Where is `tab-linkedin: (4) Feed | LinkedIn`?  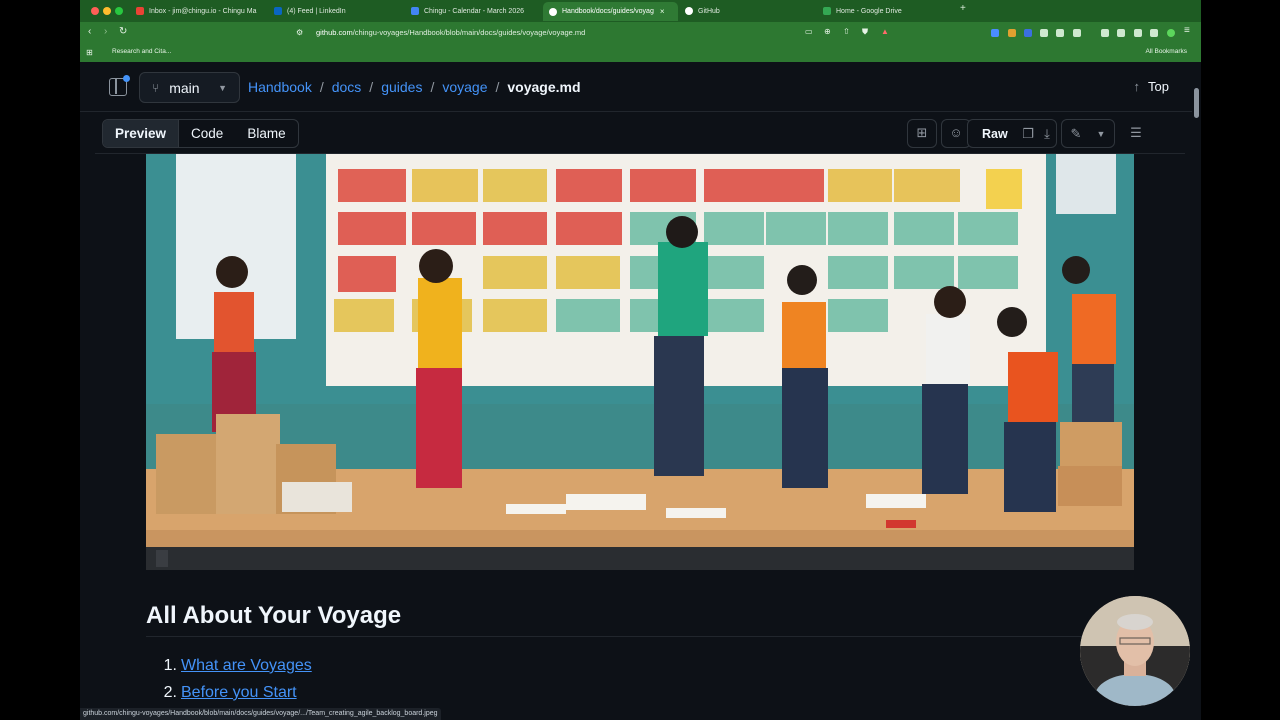 tab-linkedin: (4) Feed | LinkedIn is located at coordinates (334, 11).